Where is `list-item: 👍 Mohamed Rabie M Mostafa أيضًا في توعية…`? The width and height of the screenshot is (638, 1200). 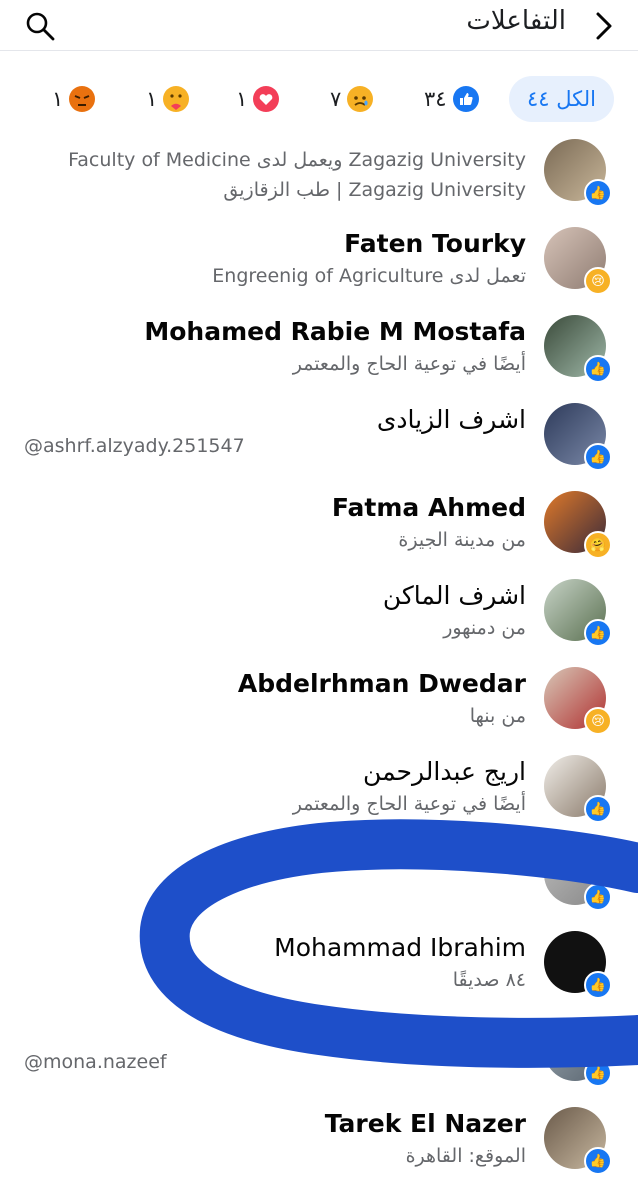
list-item: 👍 Mohamed Rabie M Mostafa أيضًا في توعية… is located at coordinates (319, 353).